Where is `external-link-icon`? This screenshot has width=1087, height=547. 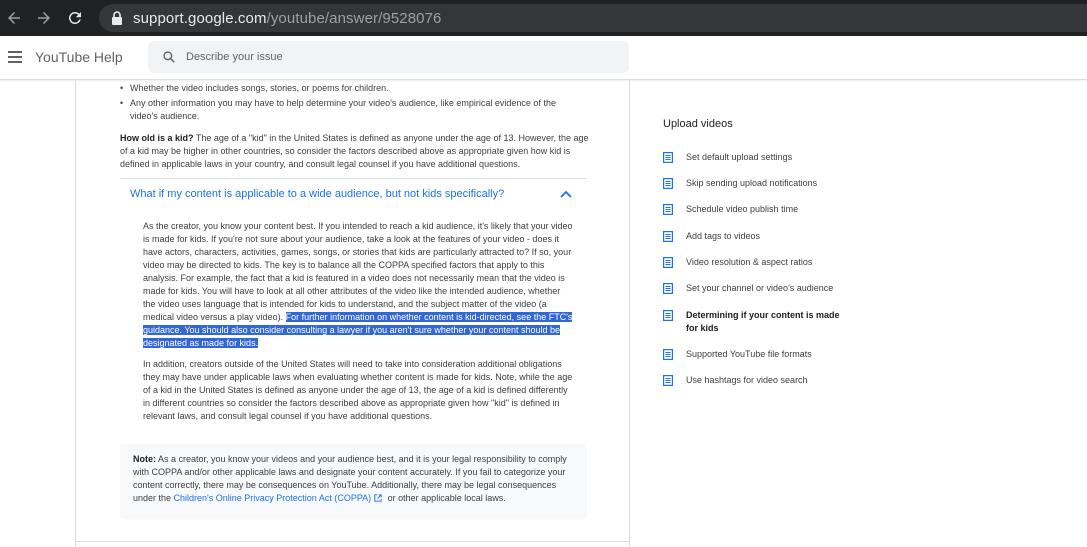
external-link-icon is located at coordinates (378, 498).